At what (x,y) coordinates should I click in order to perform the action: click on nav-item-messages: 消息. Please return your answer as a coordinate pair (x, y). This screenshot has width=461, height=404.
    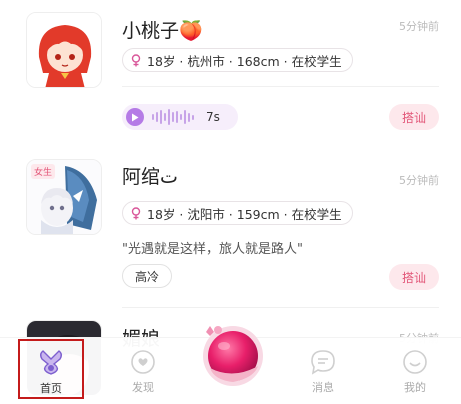
    Looking at the image, I should click on (323, 371).